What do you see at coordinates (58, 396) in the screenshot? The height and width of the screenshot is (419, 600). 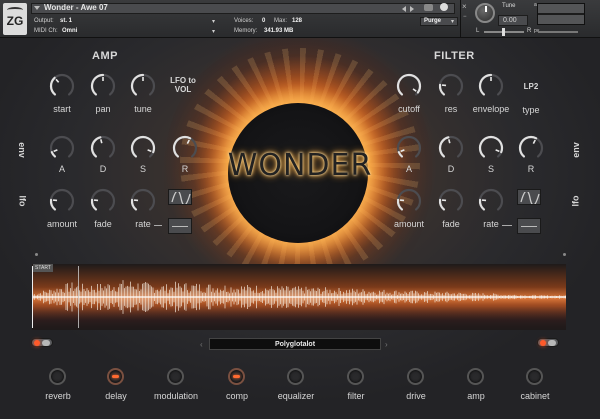 I see `reverb-label: reverb` at bounding box center [58, 396].